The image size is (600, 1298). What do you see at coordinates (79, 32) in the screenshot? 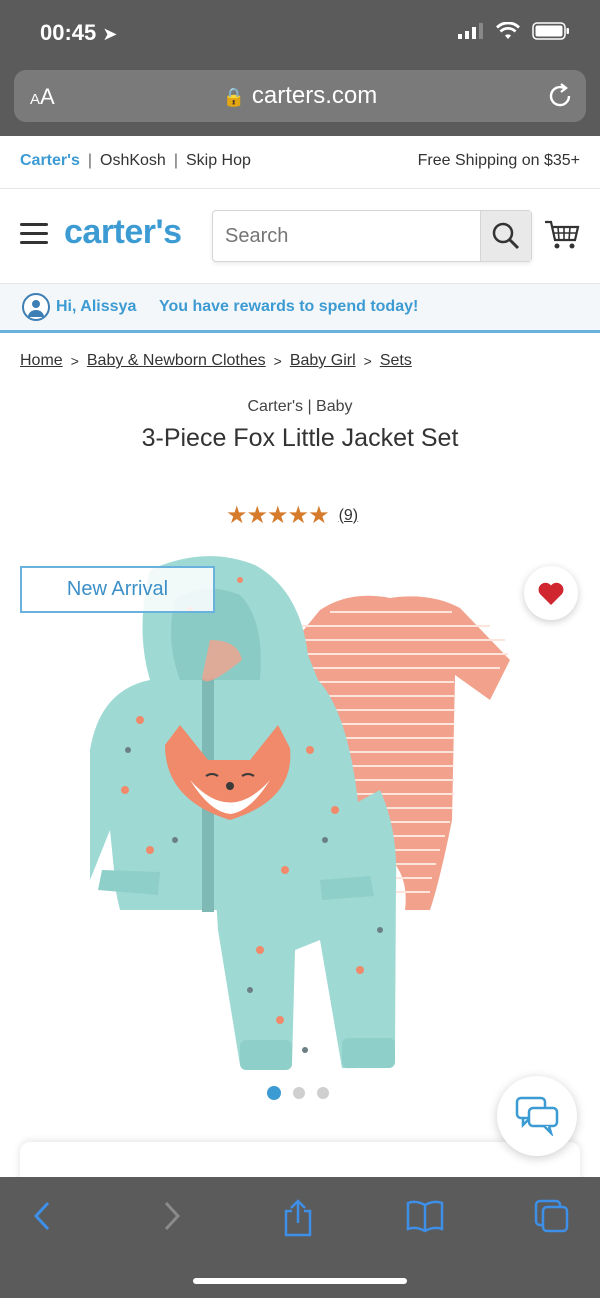
I see `status-time: 00:45 ➤` at bounding box center [79, 32].